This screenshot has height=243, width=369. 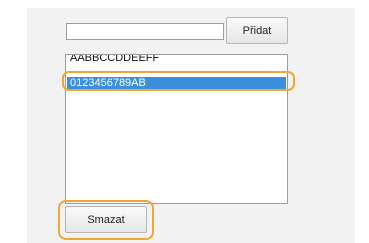 I want to click on entry-input, so click(x=145, y=31).